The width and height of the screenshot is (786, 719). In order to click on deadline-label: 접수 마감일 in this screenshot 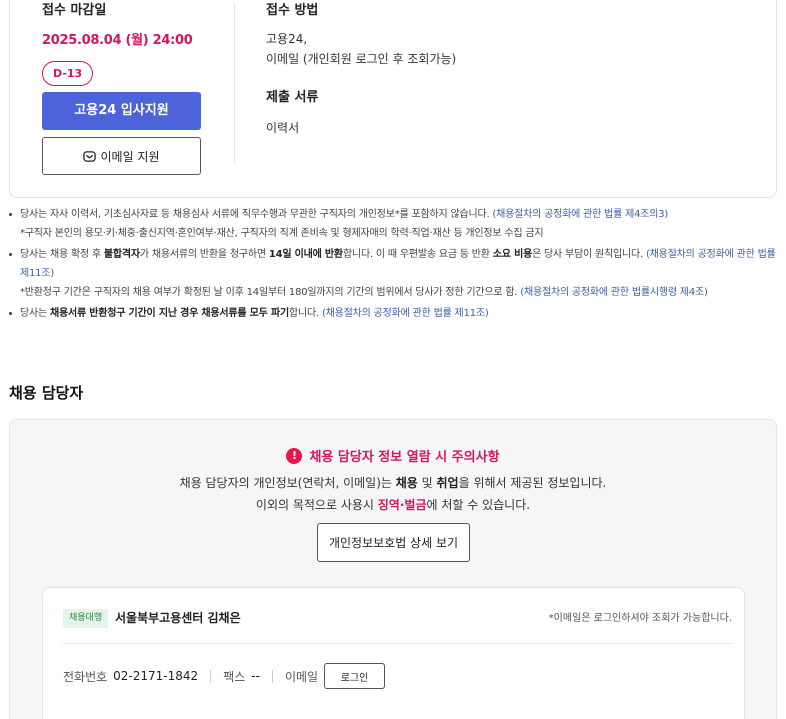, I will do `click(74, 10)`.